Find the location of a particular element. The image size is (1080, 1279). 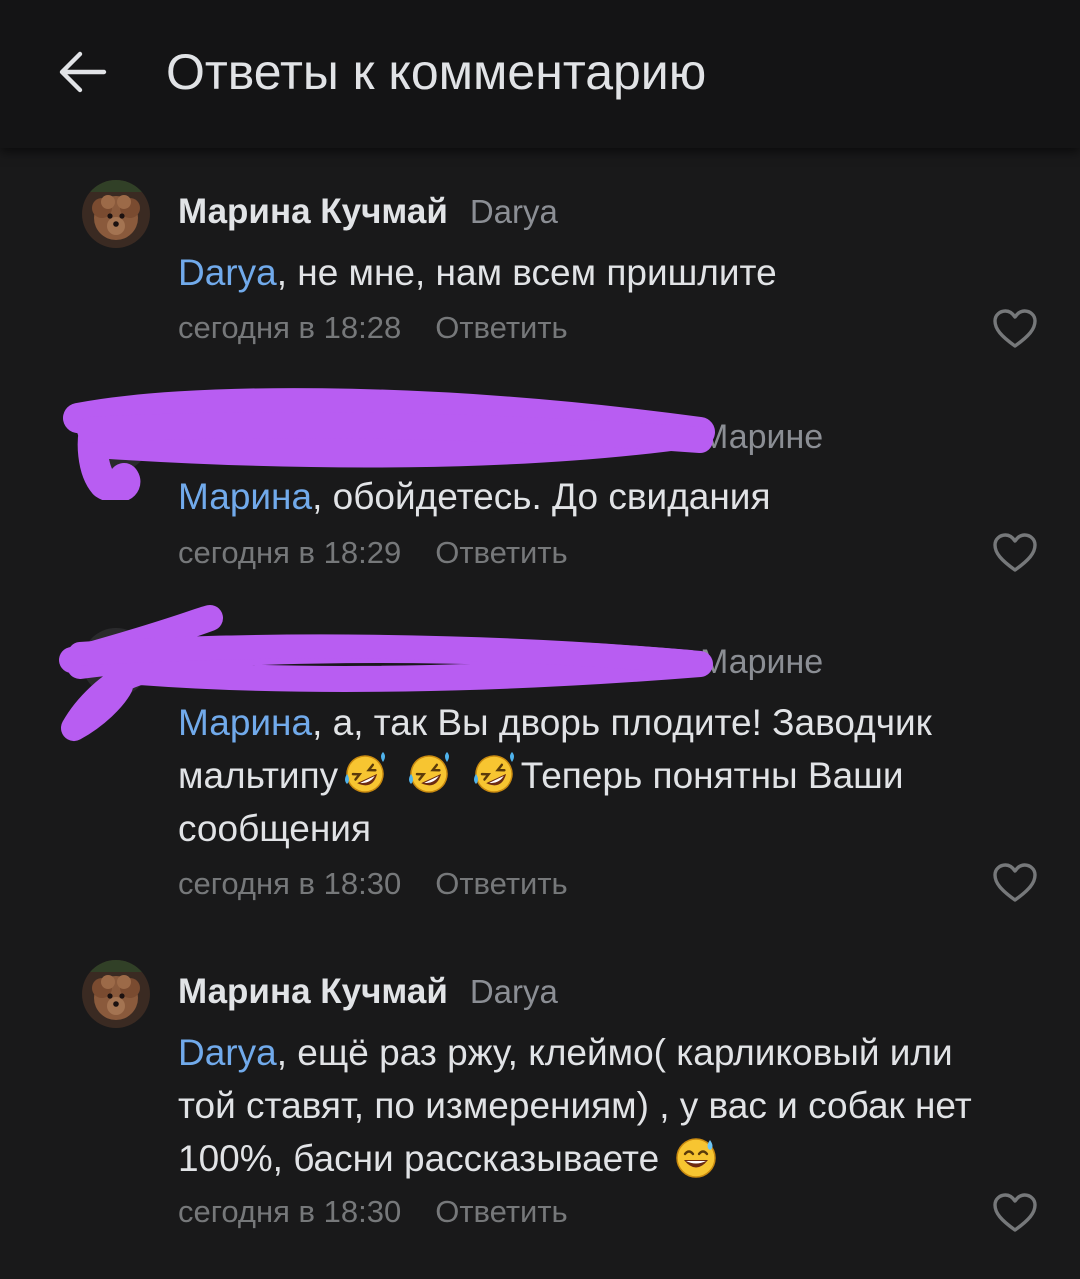

top-bar: Ответы к комментарию is located at coordinates (540, 74).